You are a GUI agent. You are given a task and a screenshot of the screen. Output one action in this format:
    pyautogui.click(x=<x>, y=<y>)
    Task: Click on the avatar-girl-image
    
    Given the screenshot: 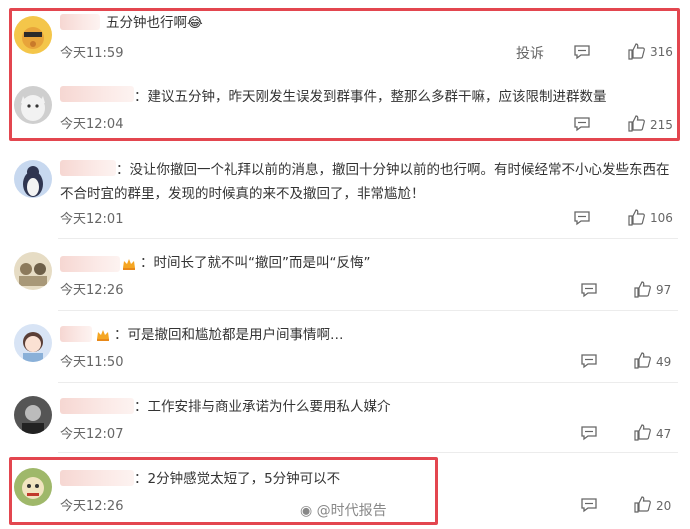 What is the action you would take?
    pyautogui.click(x=33, y=343)
    